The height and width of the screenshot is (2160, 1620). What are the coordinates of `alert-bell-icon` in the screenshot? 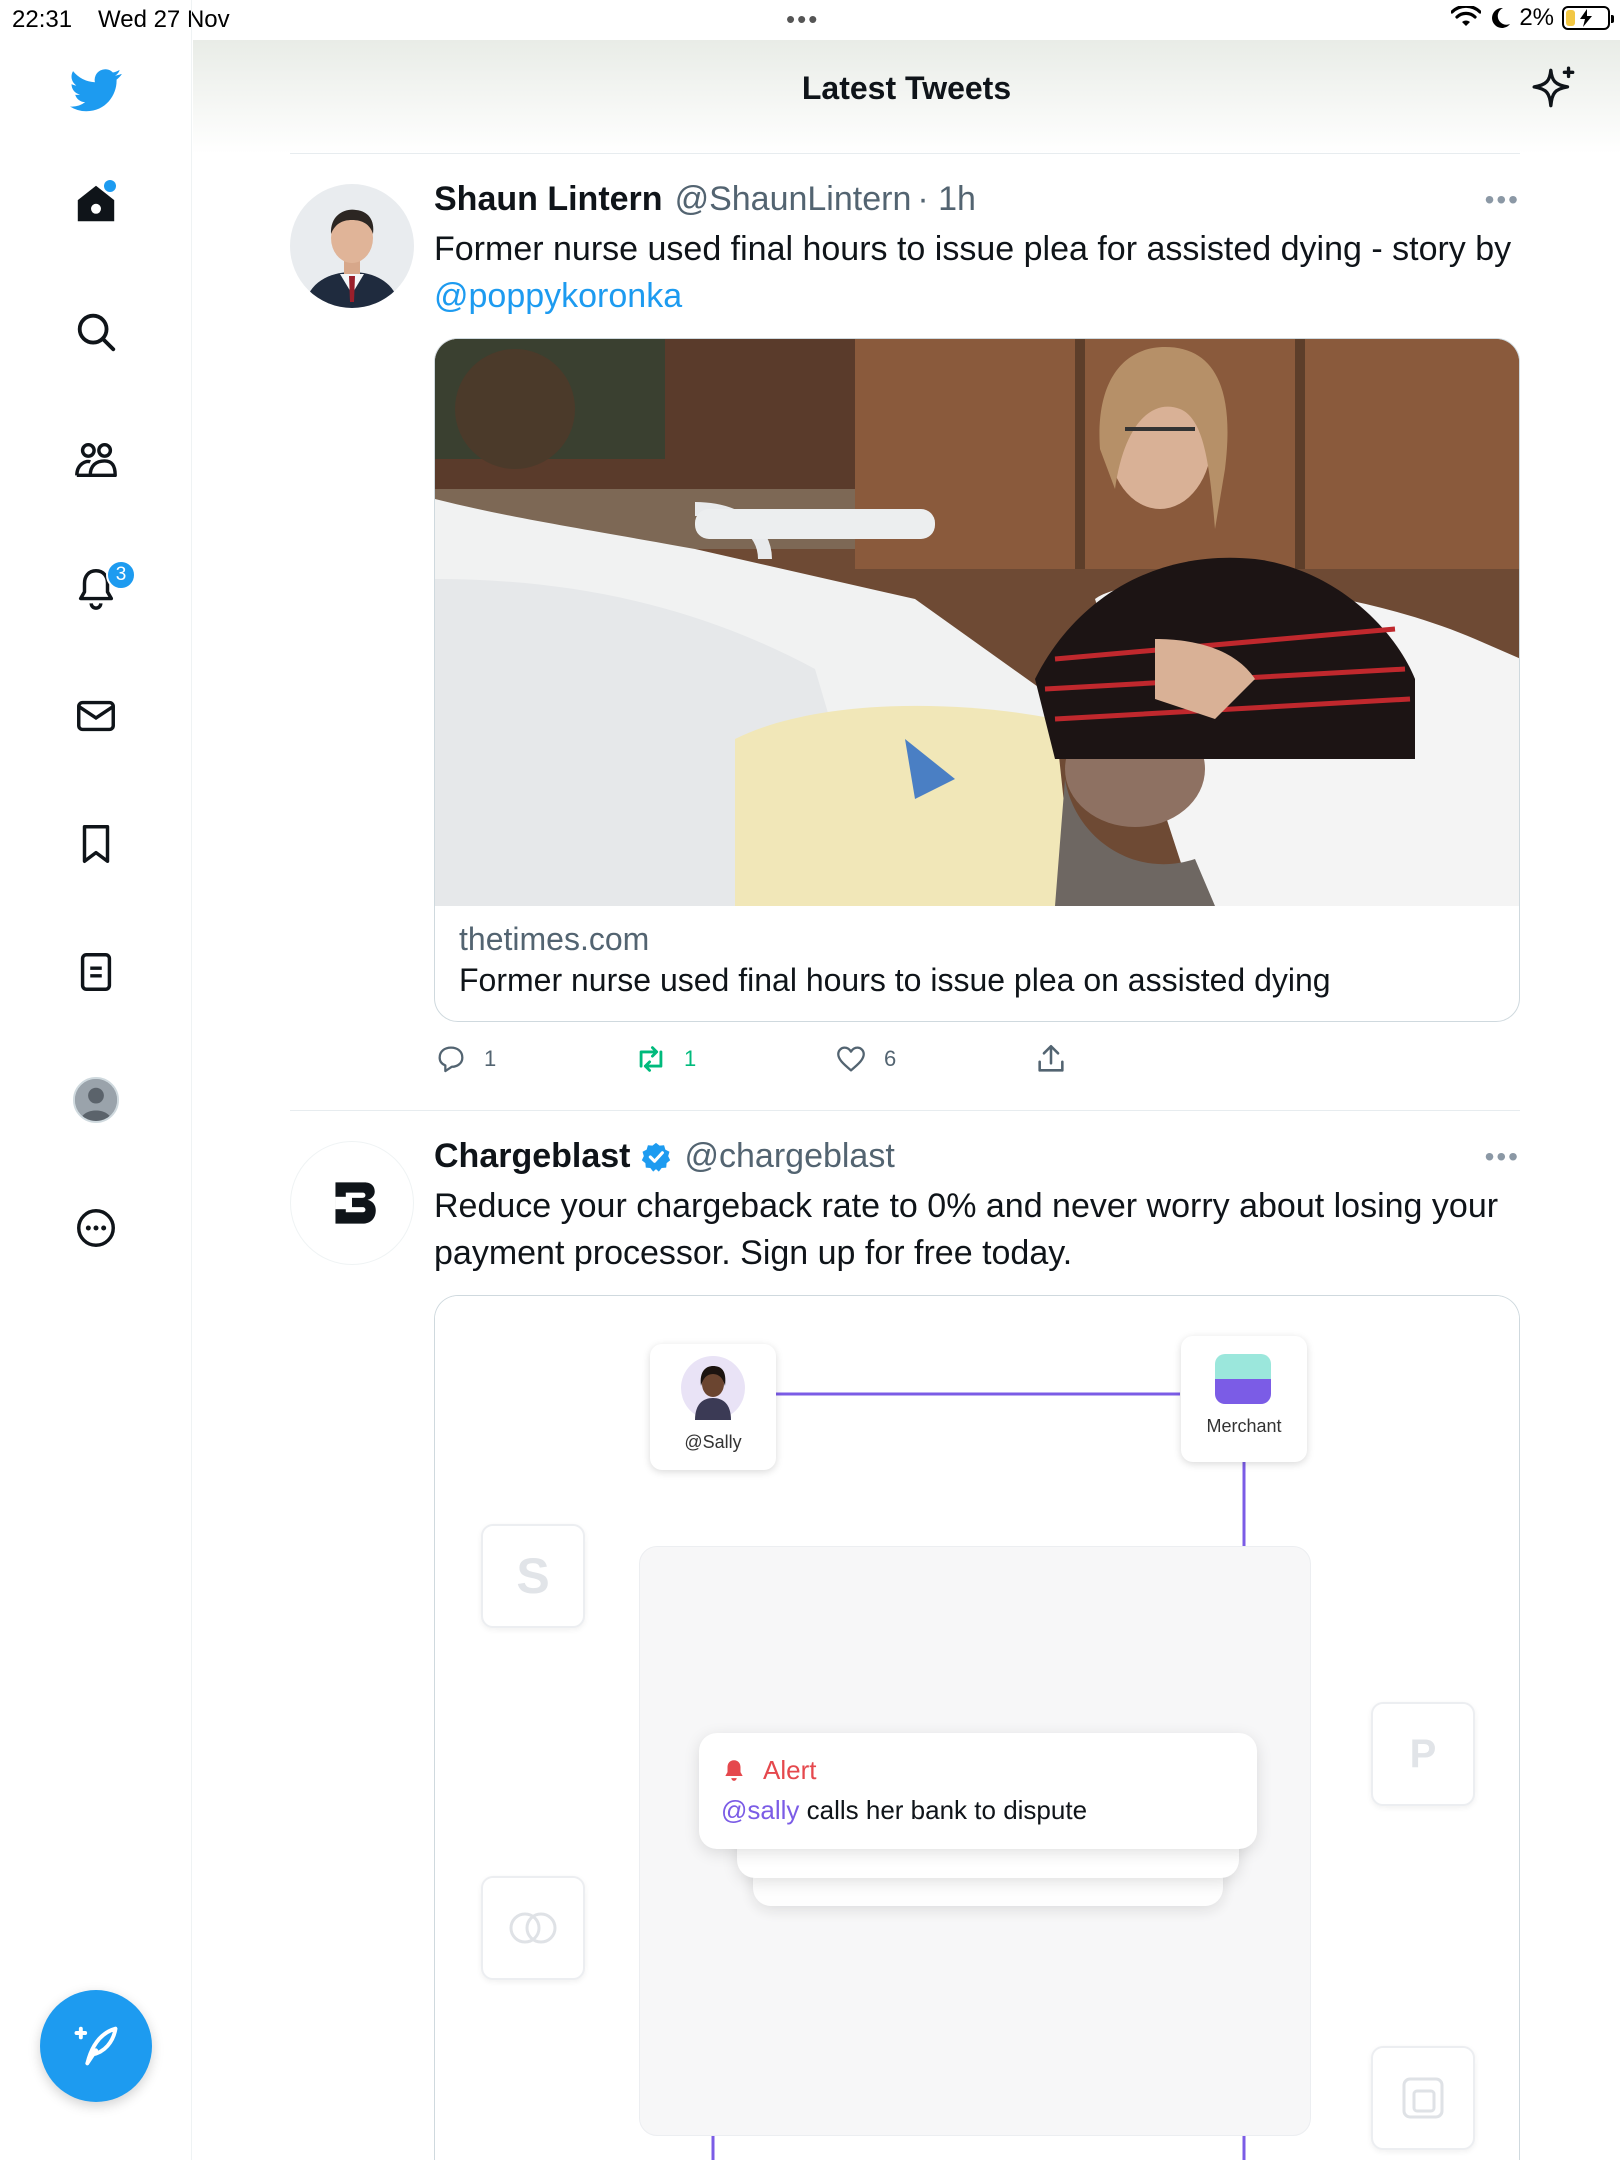 It's located at (734, 1770).